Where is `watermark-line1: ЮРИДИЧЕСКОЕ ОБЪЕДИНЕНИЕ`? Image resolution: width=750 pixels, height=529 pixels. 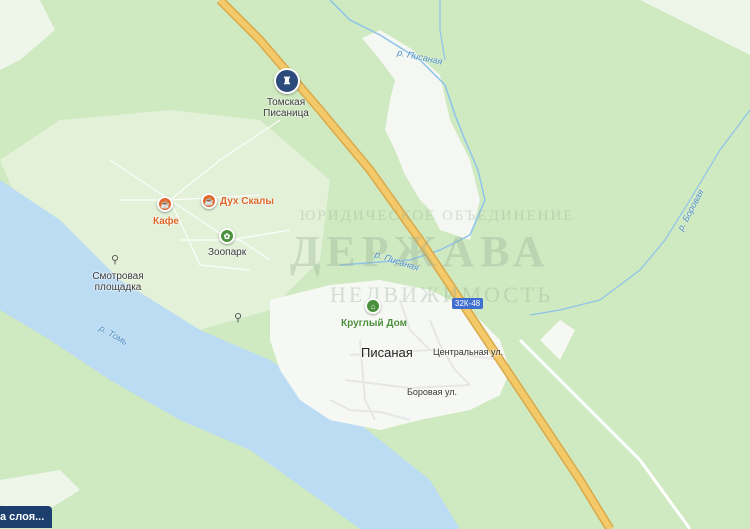
watermark-line1: ЮРИДИЧЕСКОЕ ОБЪЕДИНЕНИЕ is located at coordinates (437, 216).